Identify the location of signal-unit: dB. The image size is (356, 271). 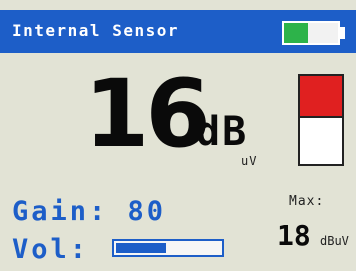
(222, 132).